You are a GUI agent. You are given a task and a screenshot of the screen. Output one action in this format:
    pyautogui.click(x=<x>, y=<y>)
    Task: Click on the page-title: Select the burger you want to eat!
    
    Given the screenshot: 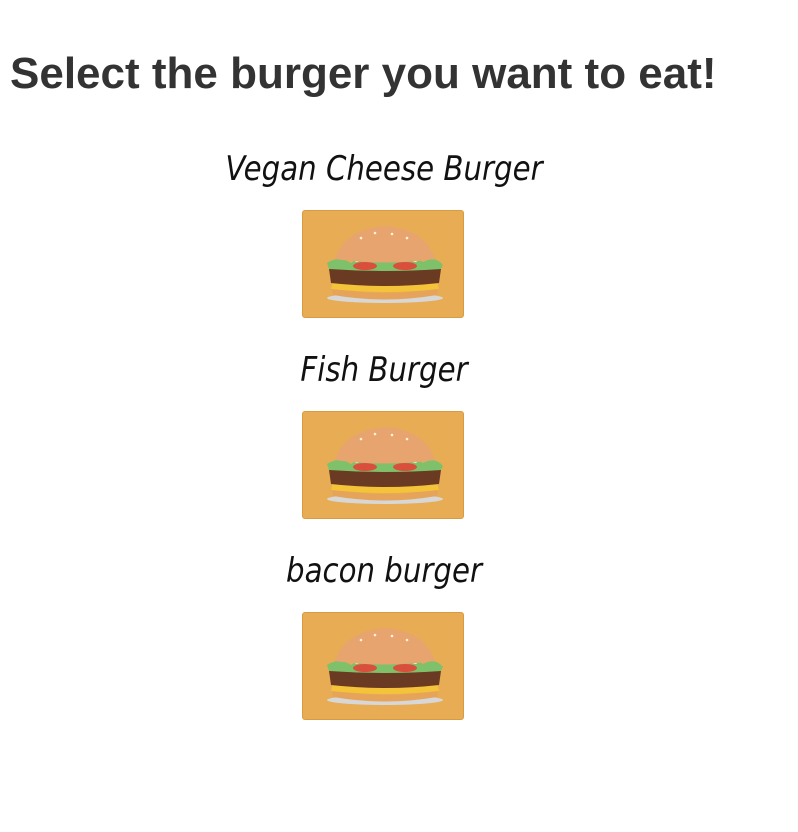 What is the action you would take?
    pyautogui.click(x=363, y=73)
    